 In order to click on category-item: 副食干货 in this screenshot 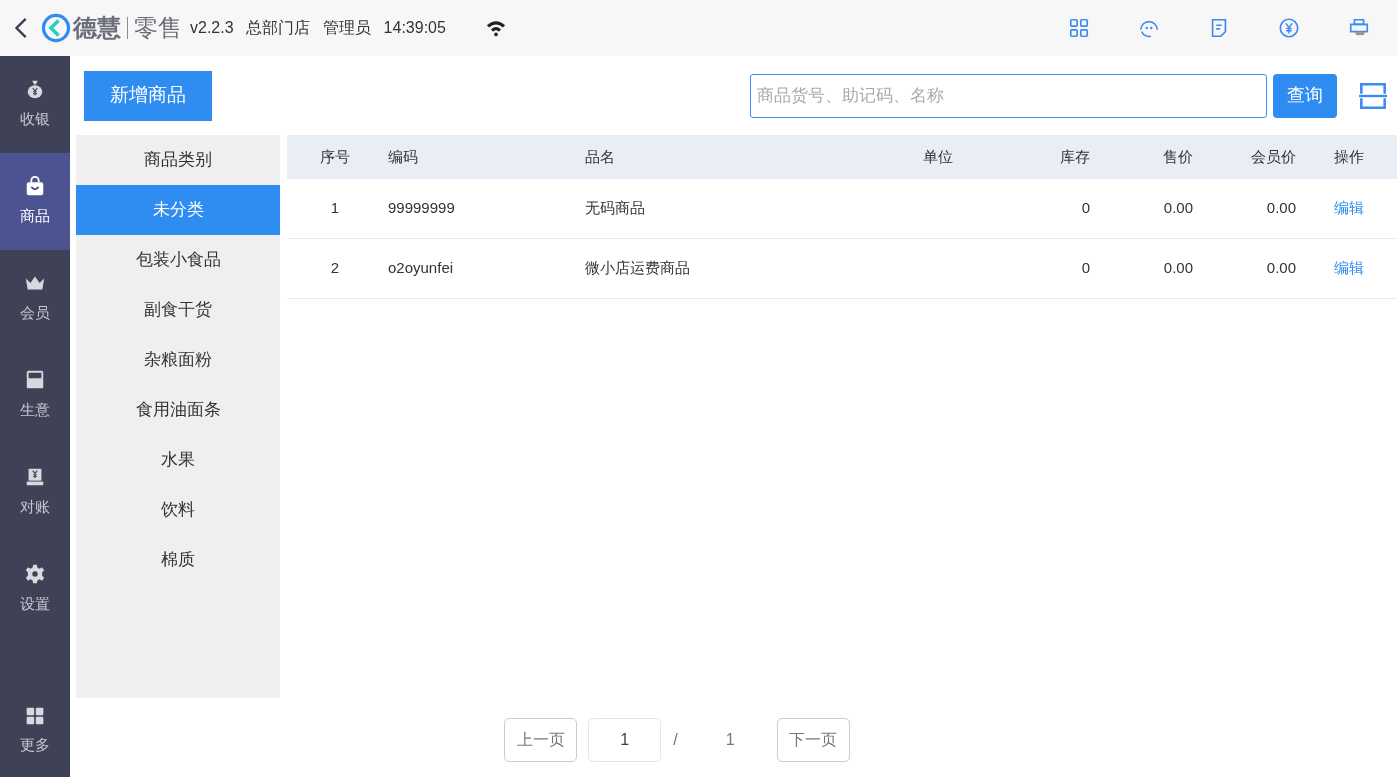, I will do `click(178, 310)`.